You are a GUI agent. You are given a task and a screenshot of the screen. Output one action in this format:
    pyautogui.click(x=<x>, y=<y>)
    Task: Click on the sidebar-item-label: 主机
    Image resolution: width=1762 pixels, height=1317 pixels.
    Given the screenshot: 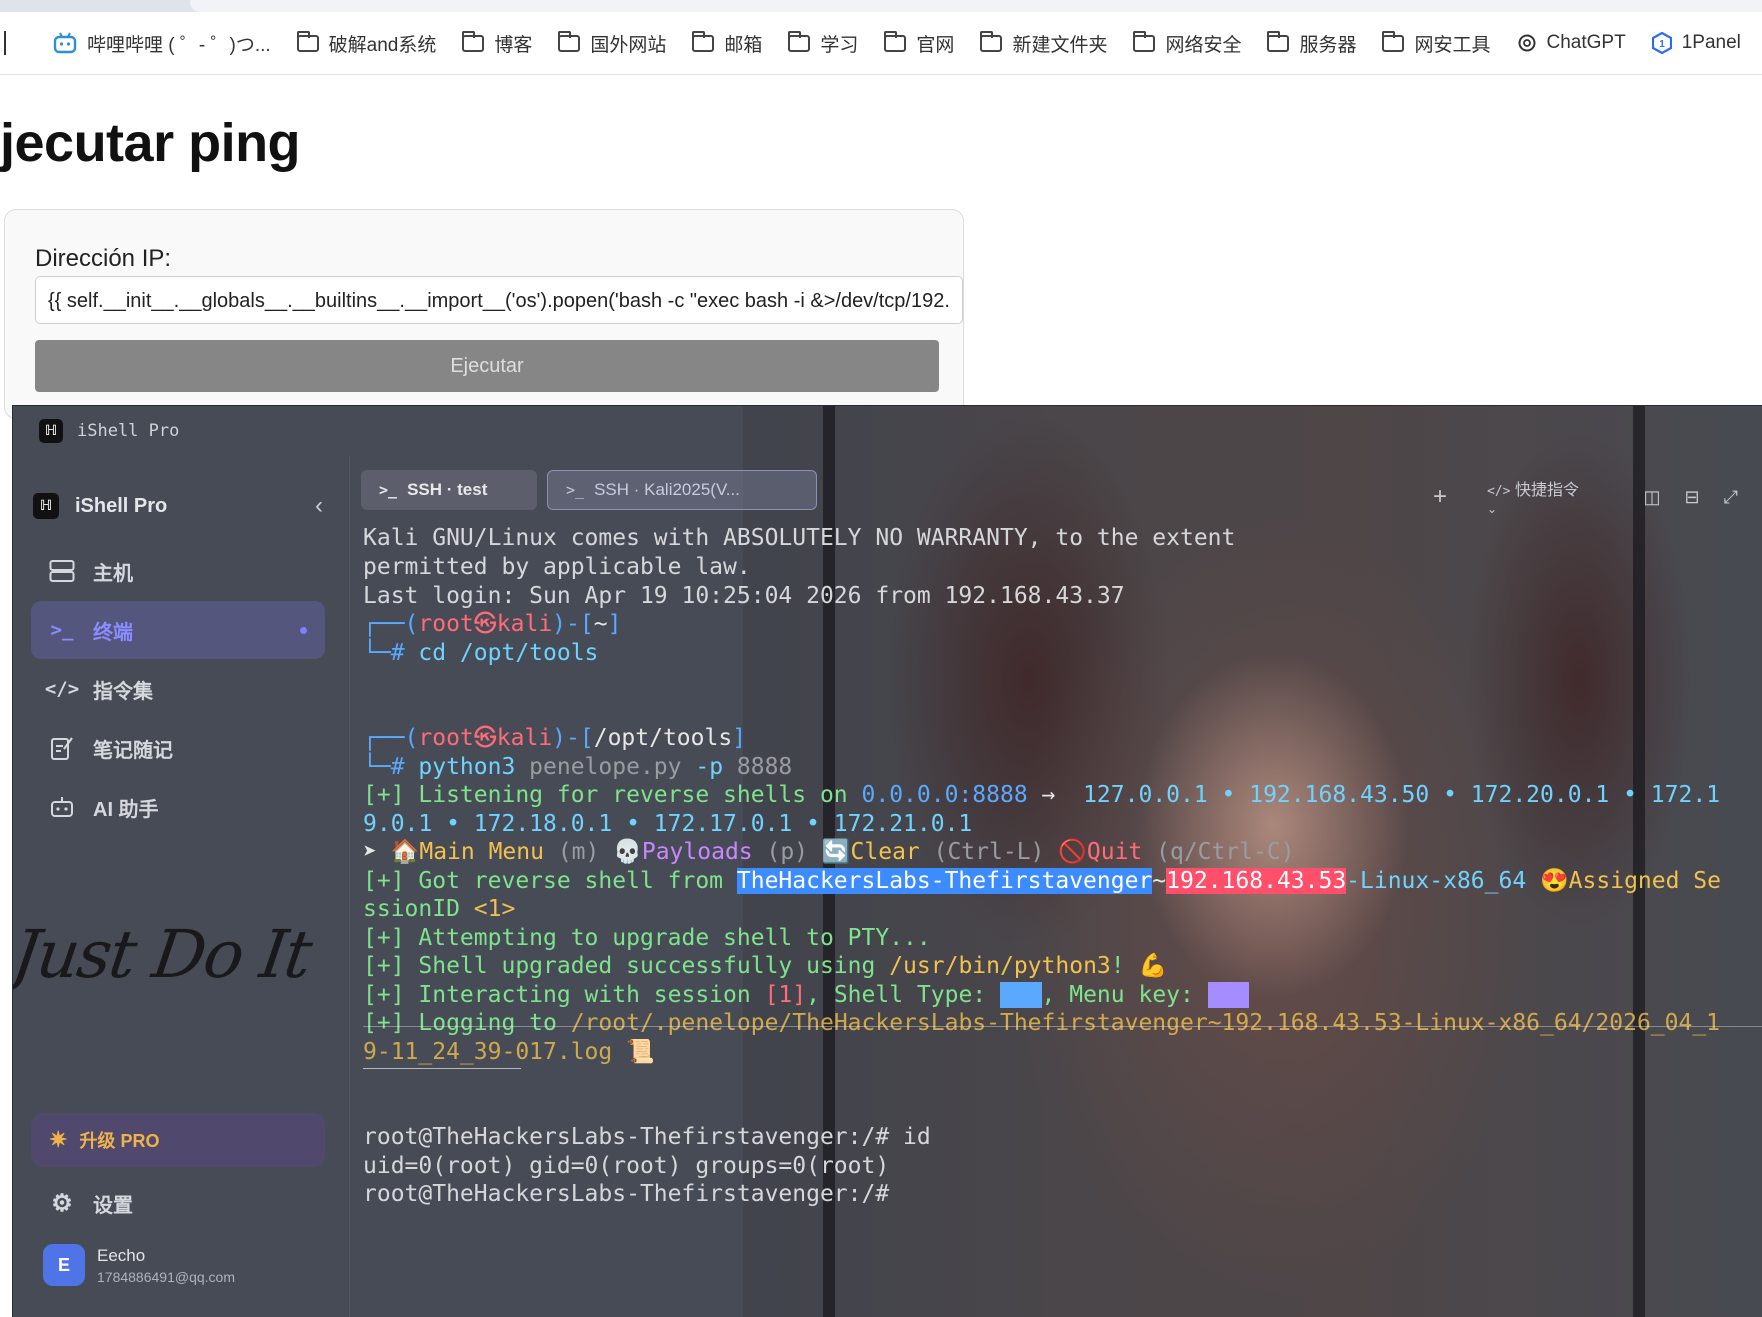 What is the action you would take?
    pyautogui.click(x=113, y=573)
    